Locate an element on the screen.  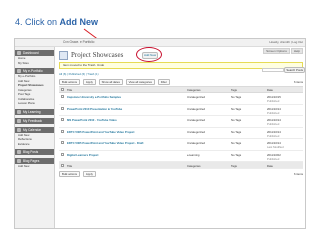
search-area: Search Posts is located at coordinates (283, 70).